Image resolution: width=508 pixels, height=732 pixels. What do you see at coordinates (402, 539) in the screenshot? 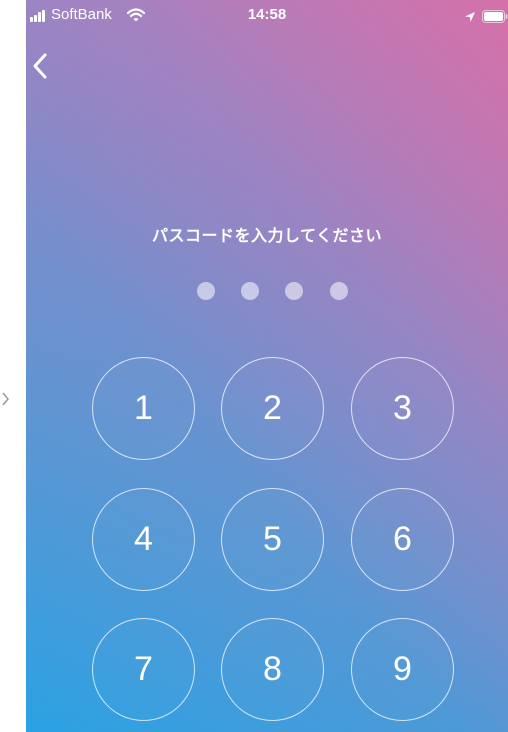
I see `keypad-key-6: 6` at bounding box center [402, 539].